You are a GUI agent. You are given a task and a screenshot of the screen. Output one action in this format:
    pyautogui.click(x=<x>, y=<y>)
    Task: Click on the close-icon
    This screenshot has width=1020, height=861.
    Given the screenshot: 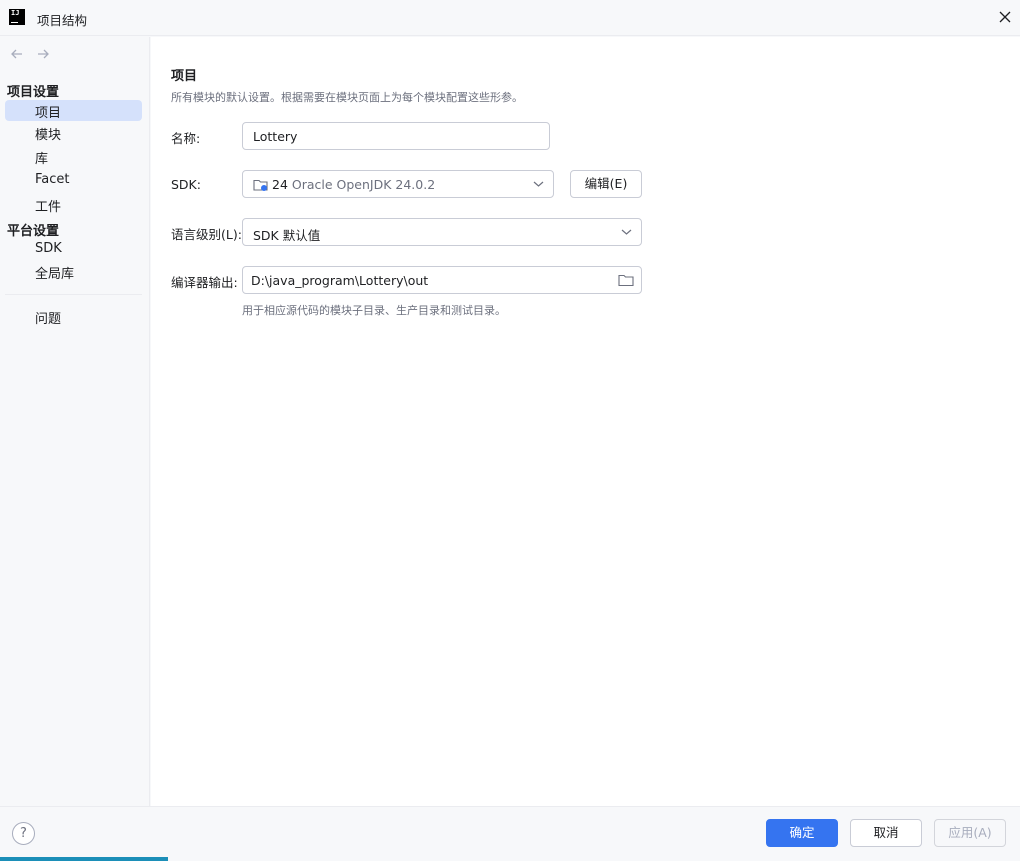 What is the action you would take?
    pyautogui.click(x=1005, y=17)
    